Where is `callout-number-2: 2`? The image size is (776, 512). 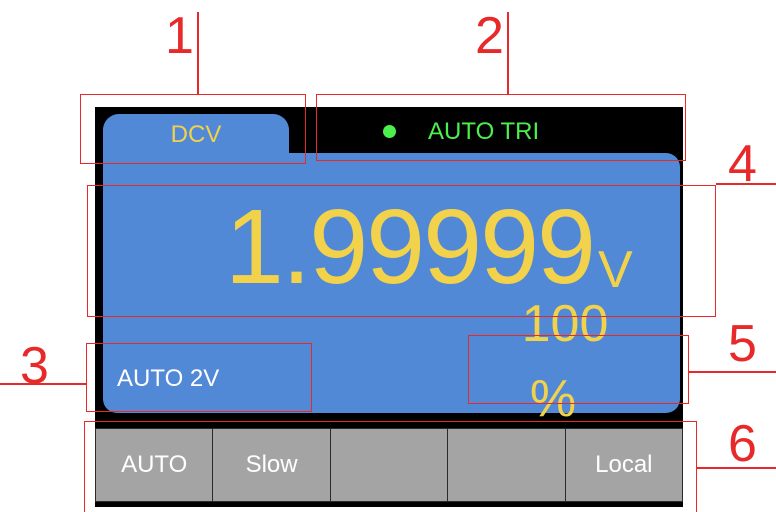
callout-number-2: 2 is located at coordinates (489, 36).